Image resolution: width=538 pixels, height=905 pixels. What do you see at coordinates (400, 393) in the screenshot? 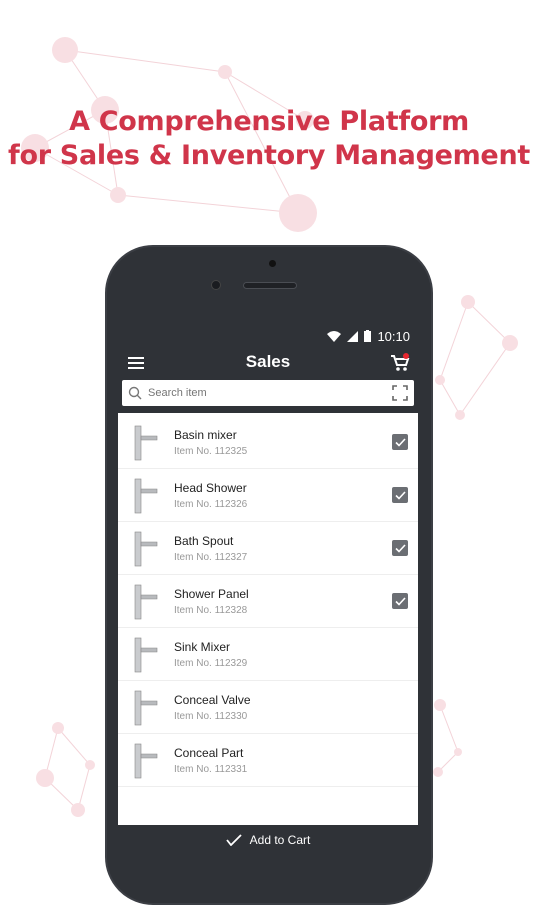
I see `scan-frame-icon` at bounding box center [400, 393].